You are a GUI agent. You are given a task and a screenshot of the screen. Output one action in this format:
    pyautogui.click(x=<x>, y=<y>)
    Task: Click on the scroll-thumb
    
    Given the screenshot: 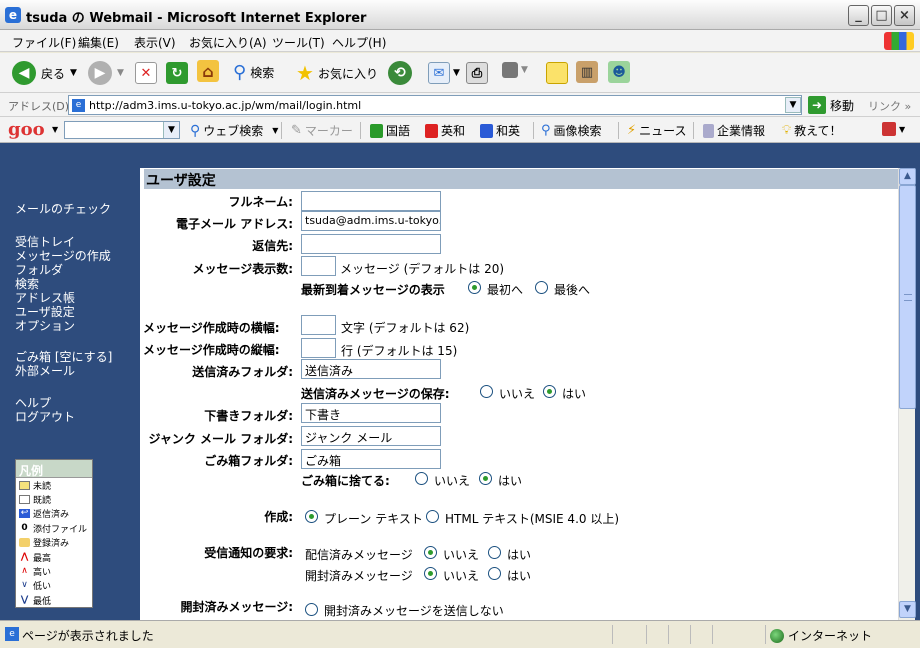 What is the action you would take?
    pyautogui.click(x=907, y=297)
    